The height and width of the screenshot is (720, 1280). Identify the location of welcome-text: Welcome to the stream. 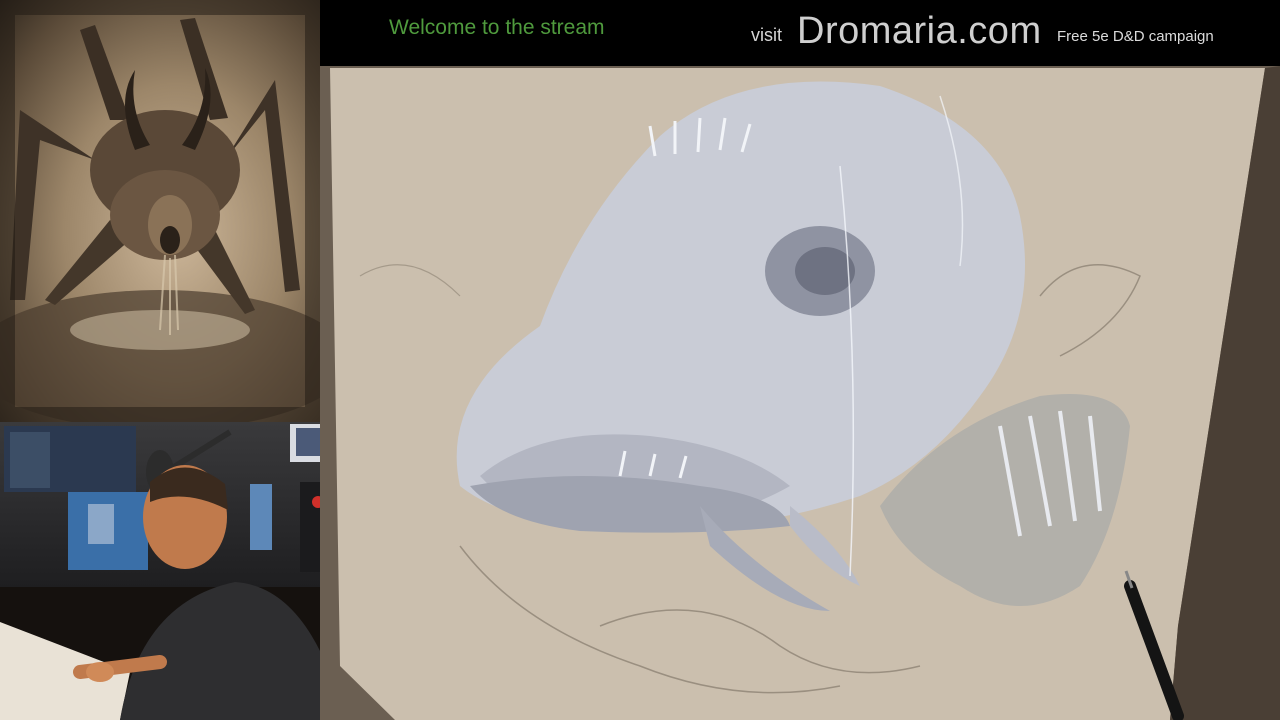
(497, 27).